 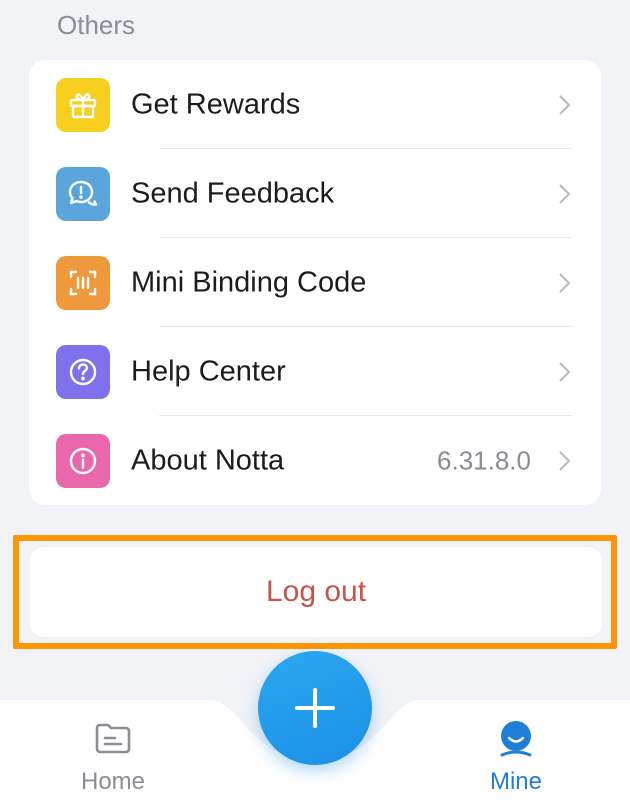 What do you see at coordinates (315, 104) in the screenshot?
I see `row-get-rewards: Get Rewards` at bounding box center [315, 104].